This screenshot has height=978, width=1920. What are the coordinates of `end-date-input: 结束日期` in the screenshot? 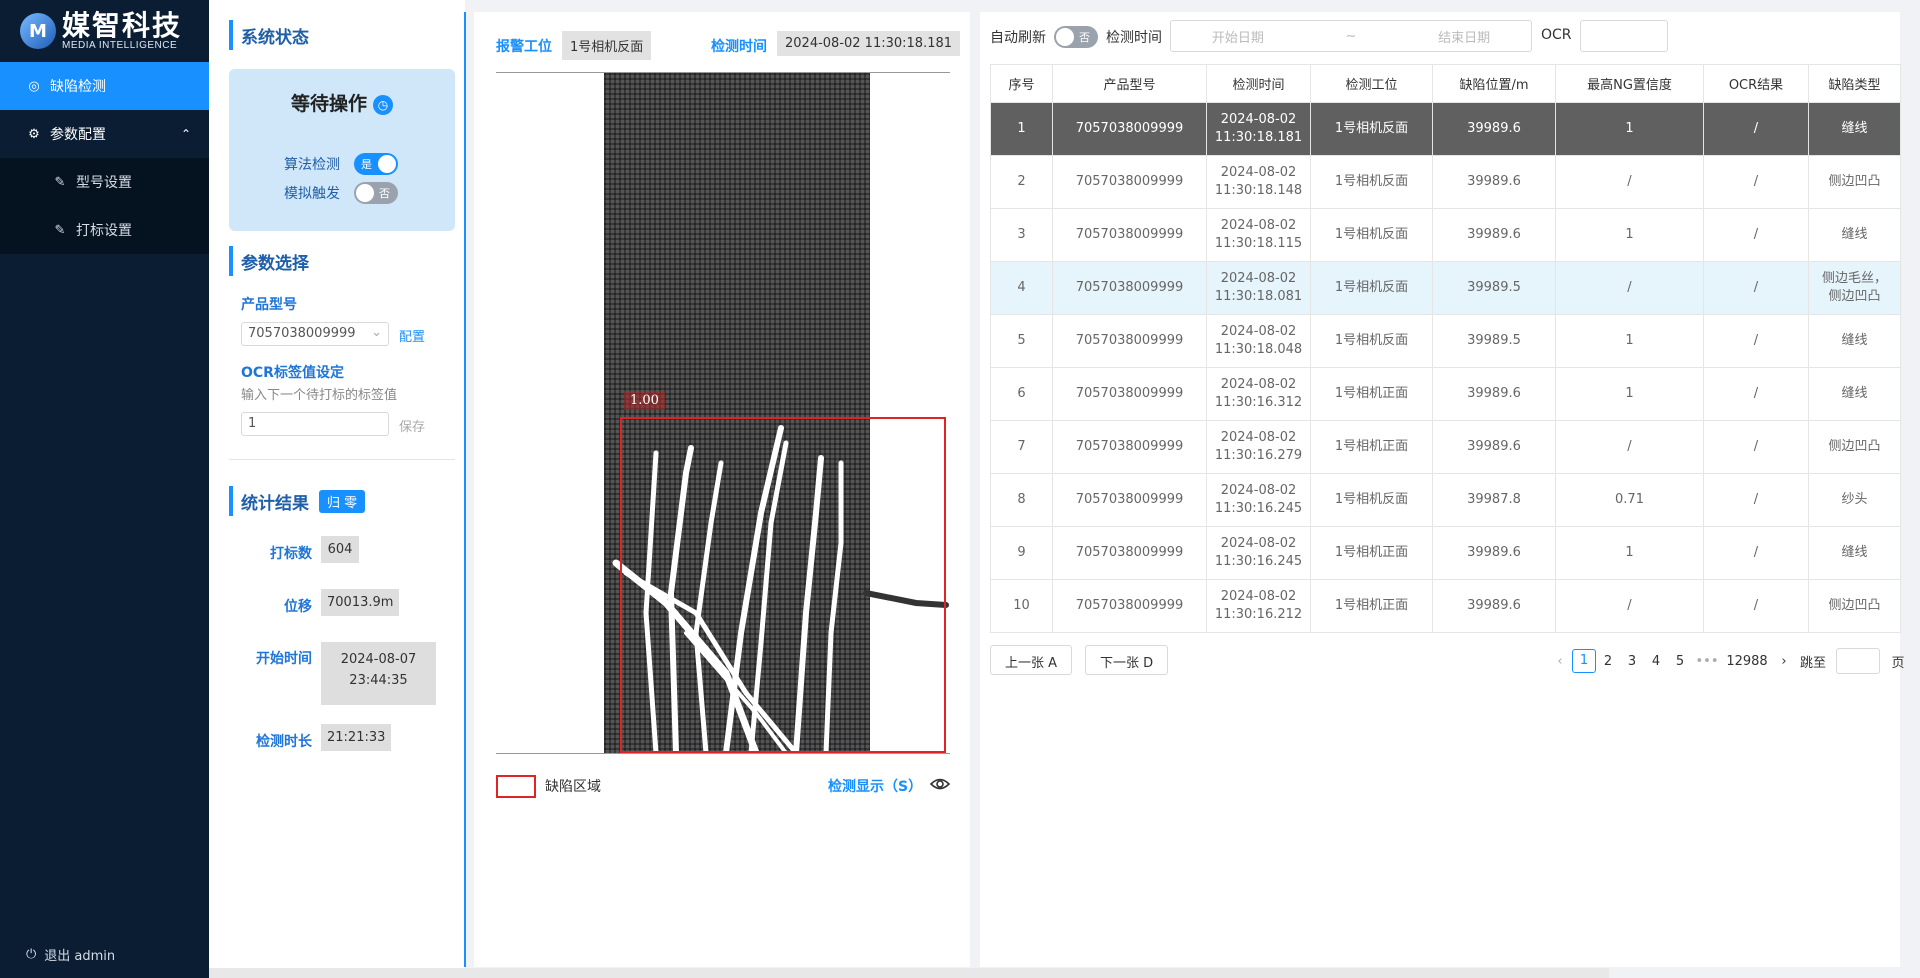 It's located at (1464, 36).